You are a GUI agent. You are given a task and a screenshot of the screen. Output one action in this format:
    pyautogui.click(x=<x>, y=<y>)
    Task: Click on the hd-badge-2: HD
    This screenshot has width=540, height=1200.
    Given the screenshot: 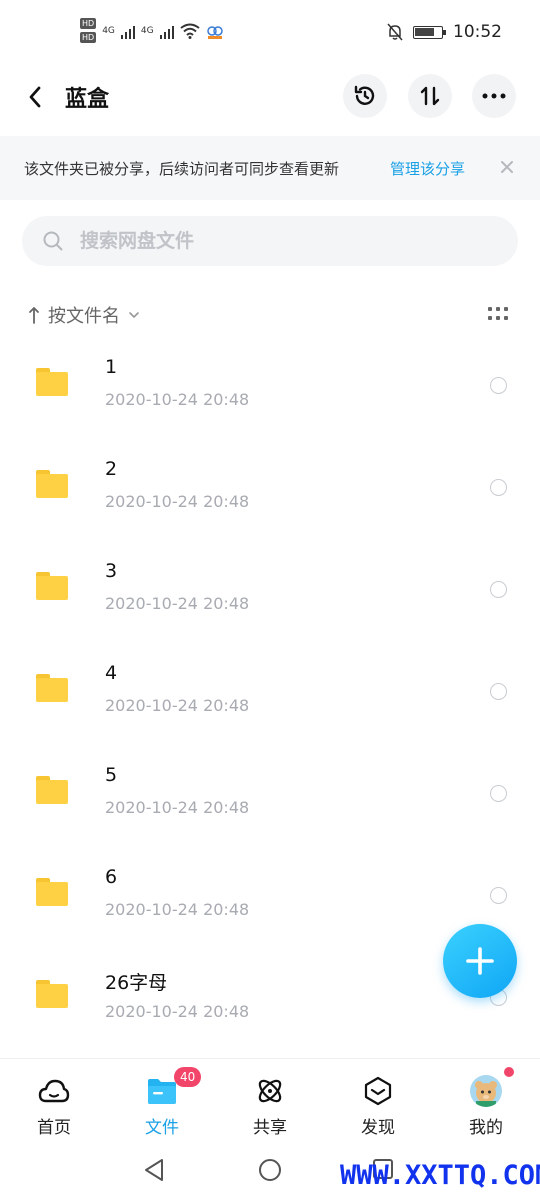 What is the action you would take?
    pyautogui.click(x=88, y=37)
    